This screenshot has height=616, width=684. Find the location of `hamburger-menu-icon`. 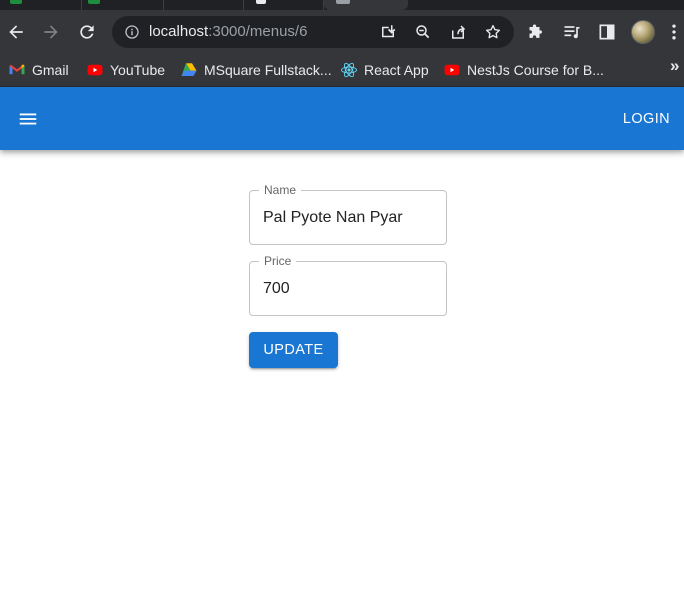

hamburger-menu-icon is located at coordinates (28, 119).